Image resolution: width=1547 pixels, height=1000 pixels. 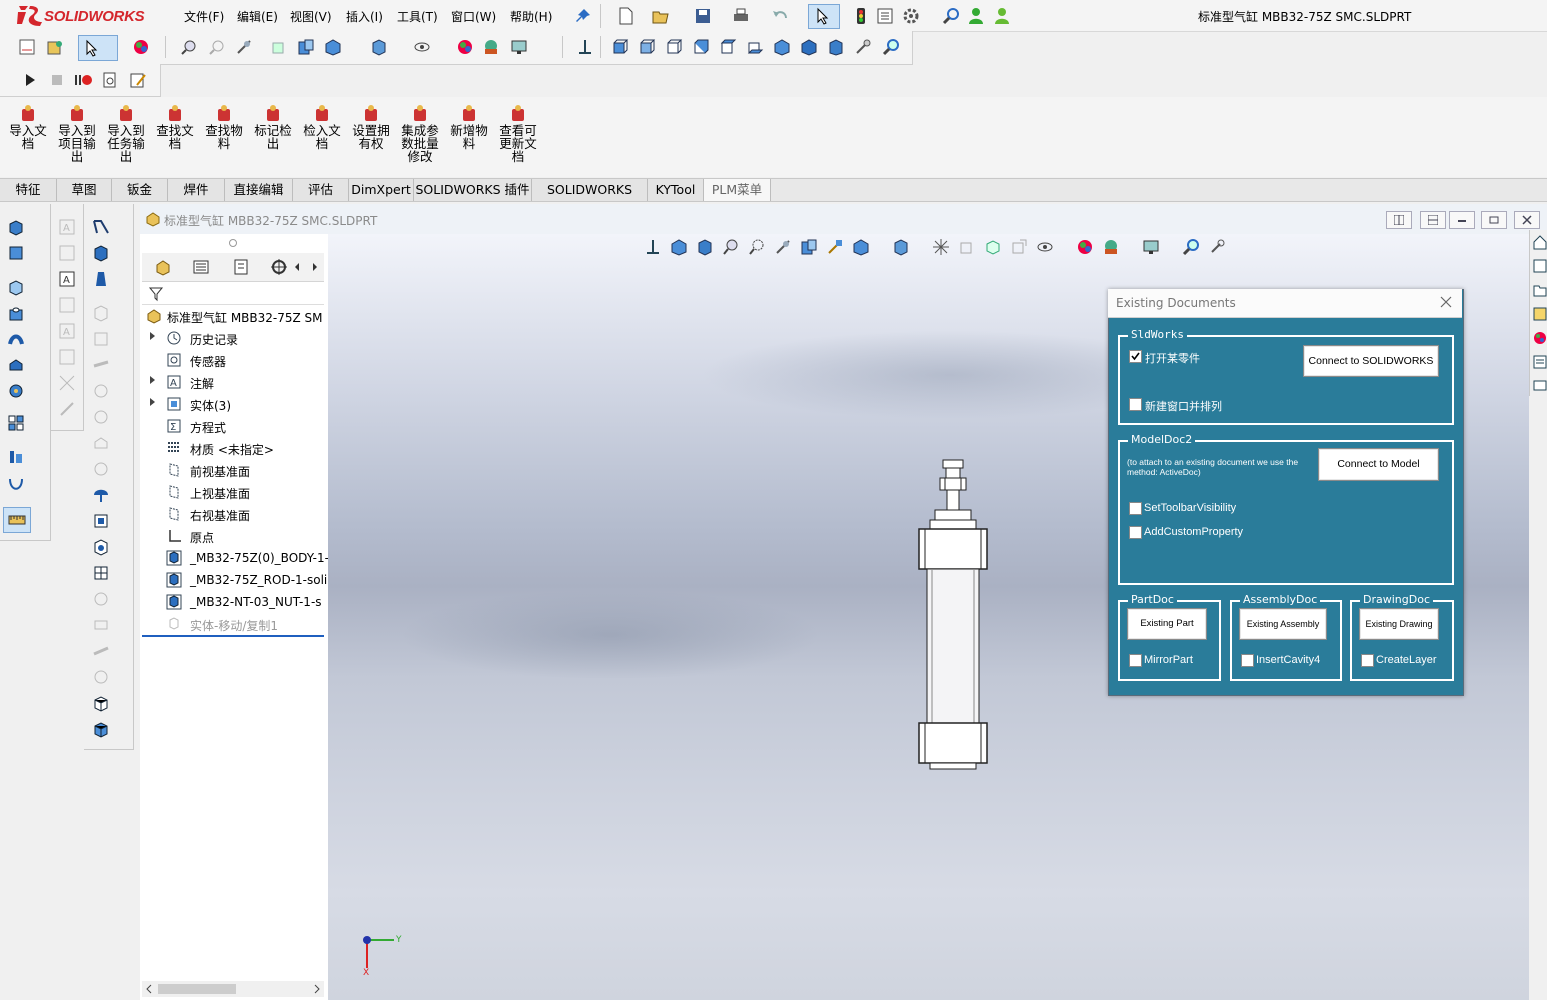 What do you see at coordinates (1540, 338) in the screenshot?
I see `appearances-icon` at bounding box center [1540, 338].